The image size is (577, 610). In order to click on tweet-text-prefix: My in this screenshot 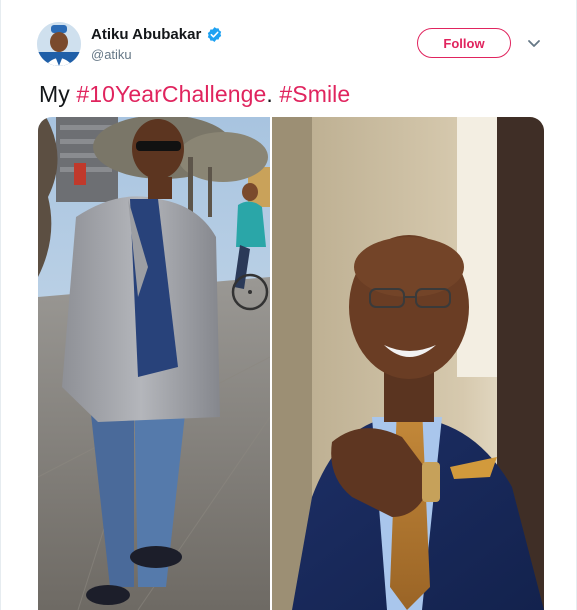, I will do `click(58, 94)`.